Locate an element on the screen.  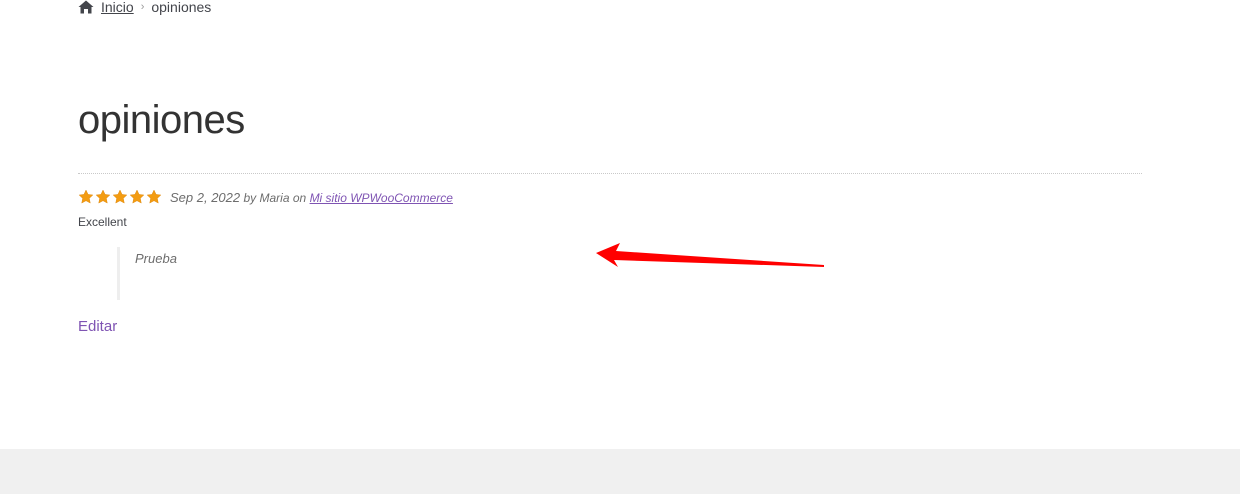
footer is located at coordinates (620, 471).